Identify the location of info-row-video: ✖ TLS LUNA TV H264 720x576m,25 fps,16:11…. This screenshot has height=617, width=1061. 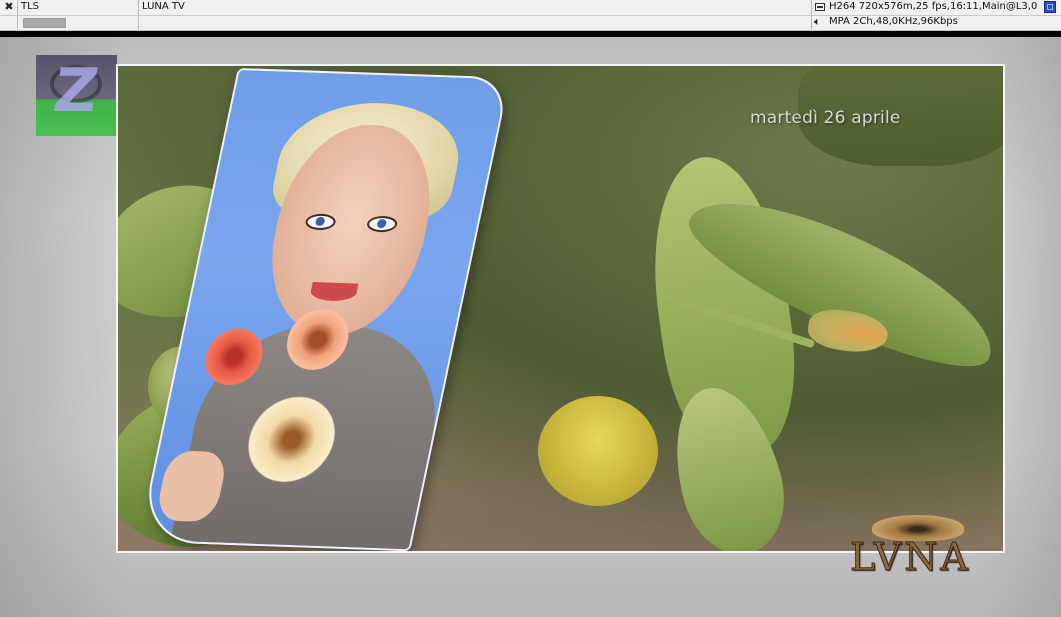
(530, 8).